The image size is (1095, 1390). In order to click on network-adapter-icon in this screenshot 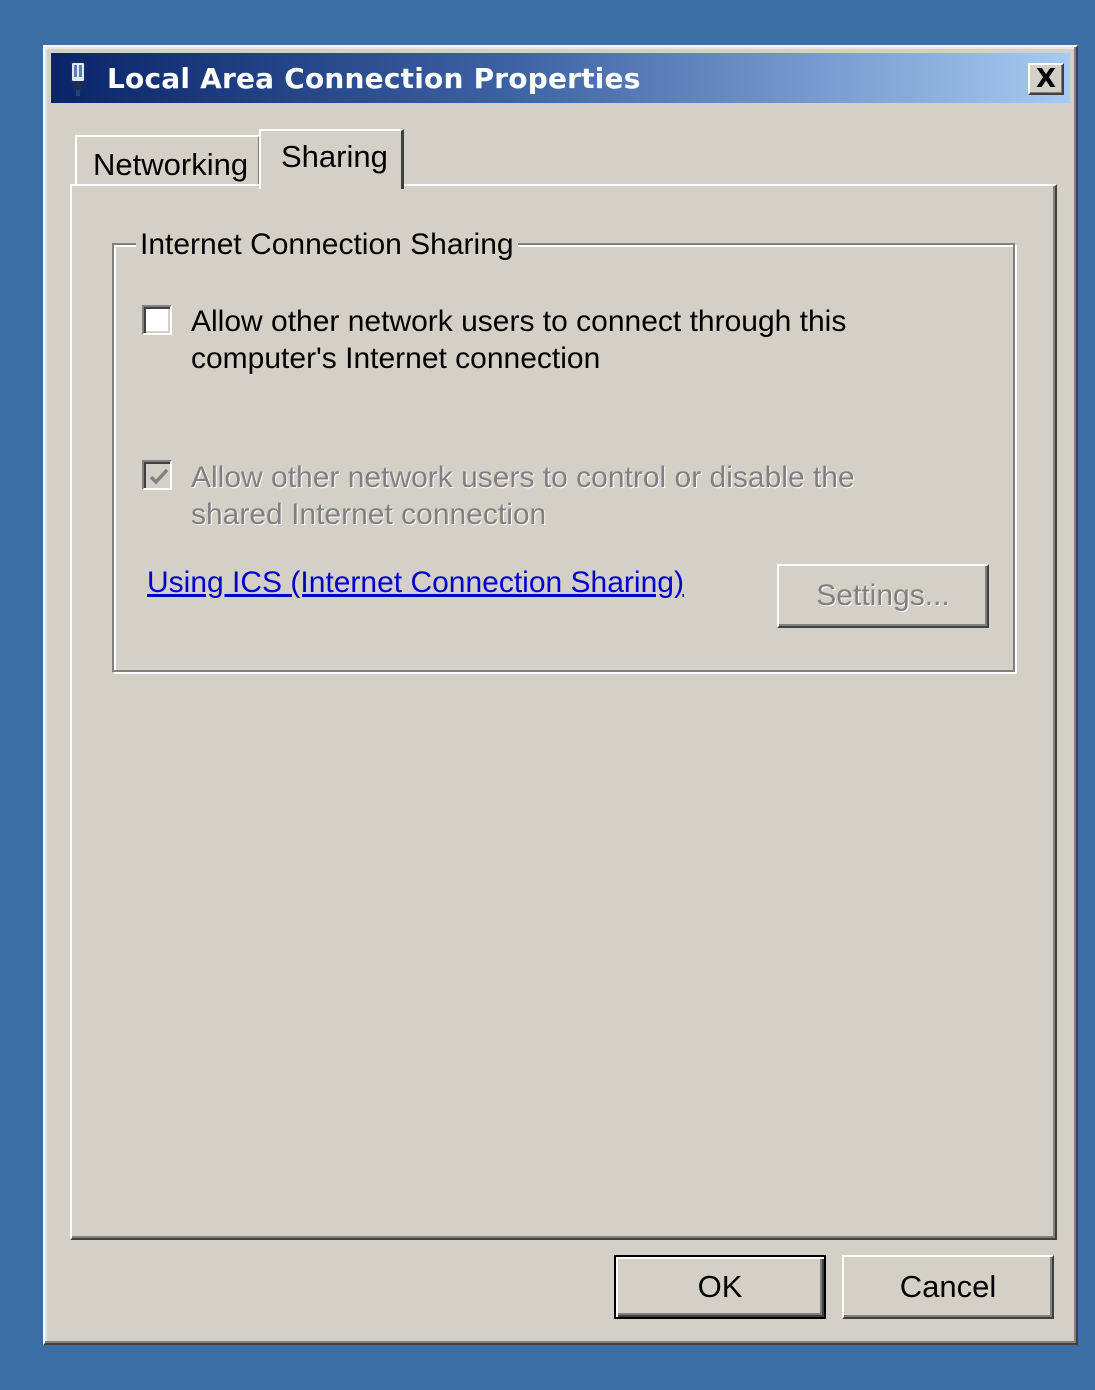, I will do `click(78, 79)`.